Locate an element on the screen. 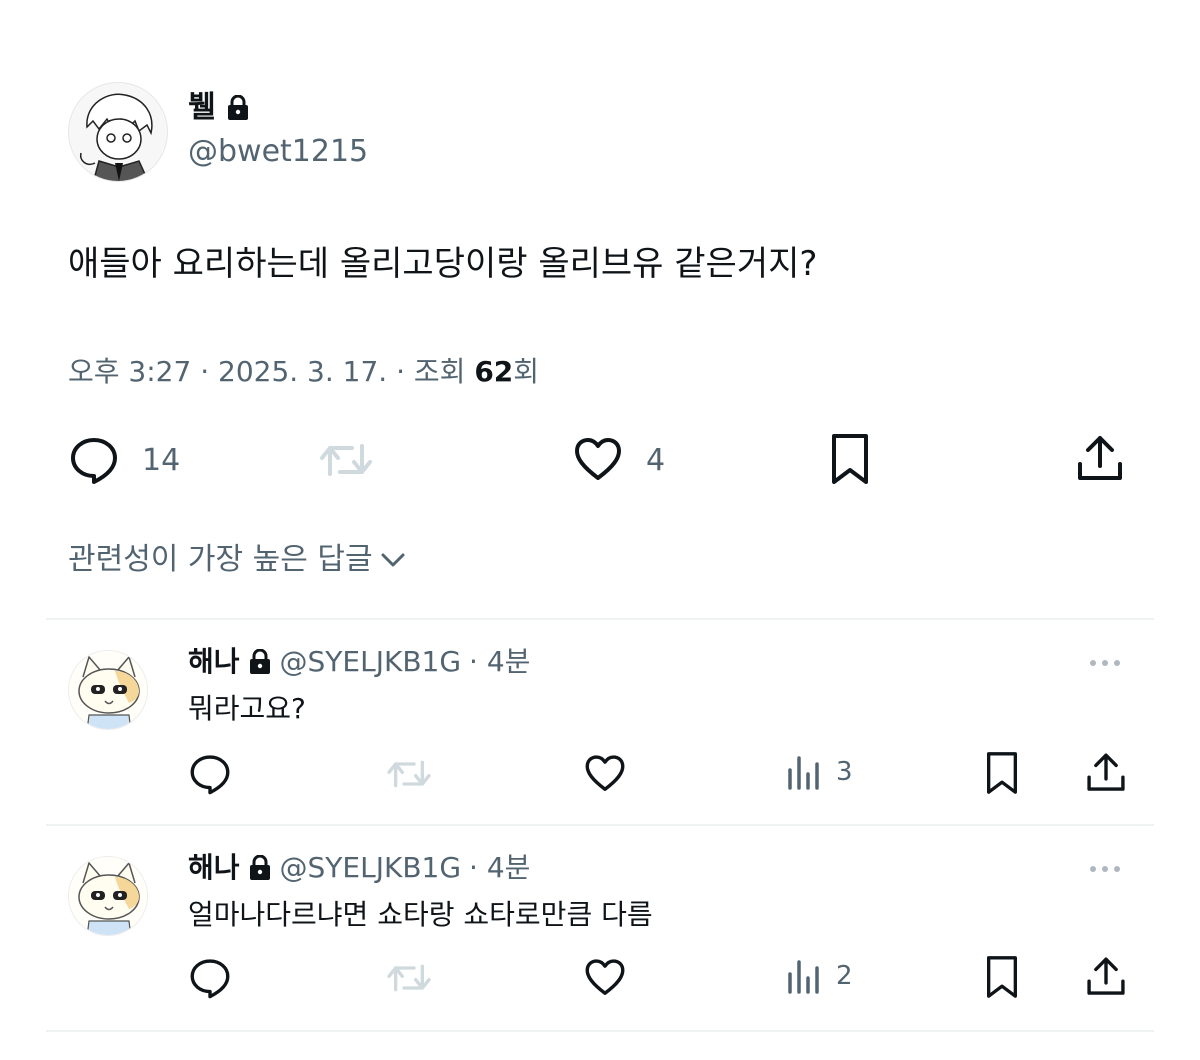  author-name-row: 뷀 is located at coordinates (219, 108).